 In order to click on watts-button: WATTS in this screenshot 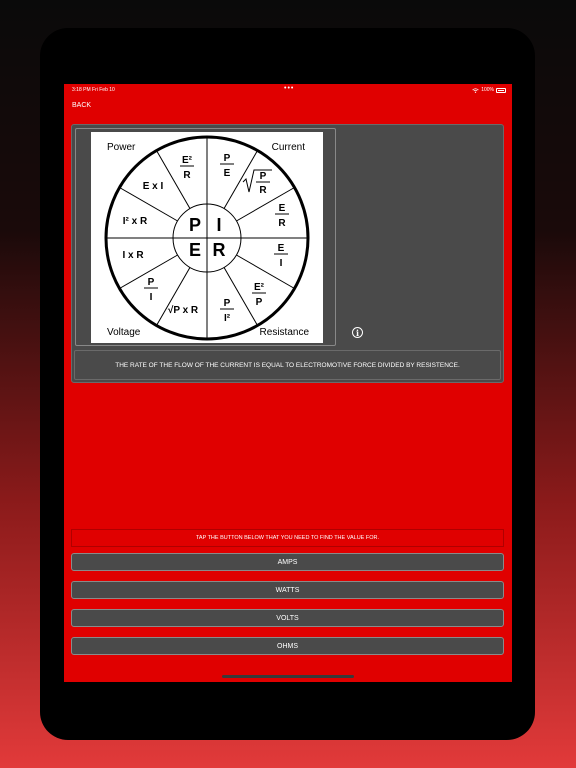, I will do `click(287, 590)`.